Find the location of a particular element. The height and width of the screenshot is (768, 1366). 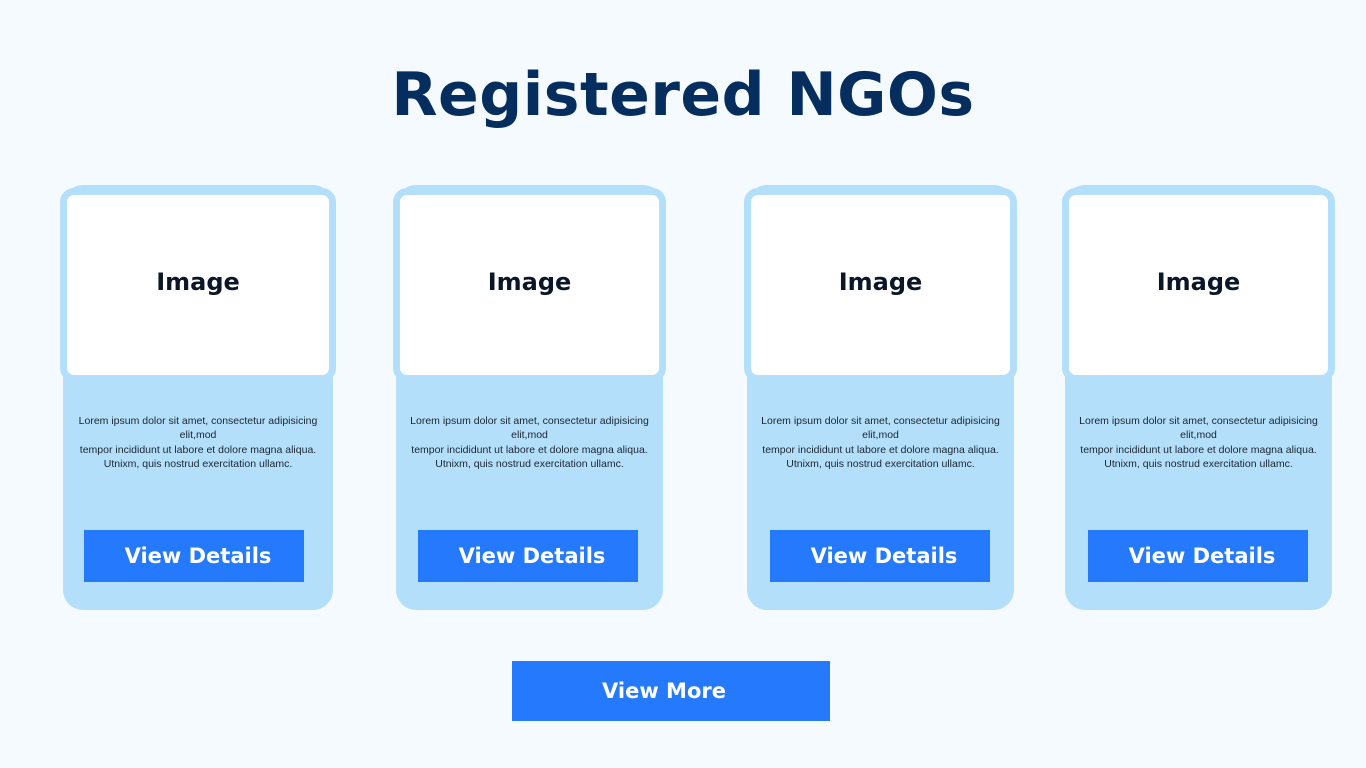

view-more-button: View More is located at coordinates (671, 691).